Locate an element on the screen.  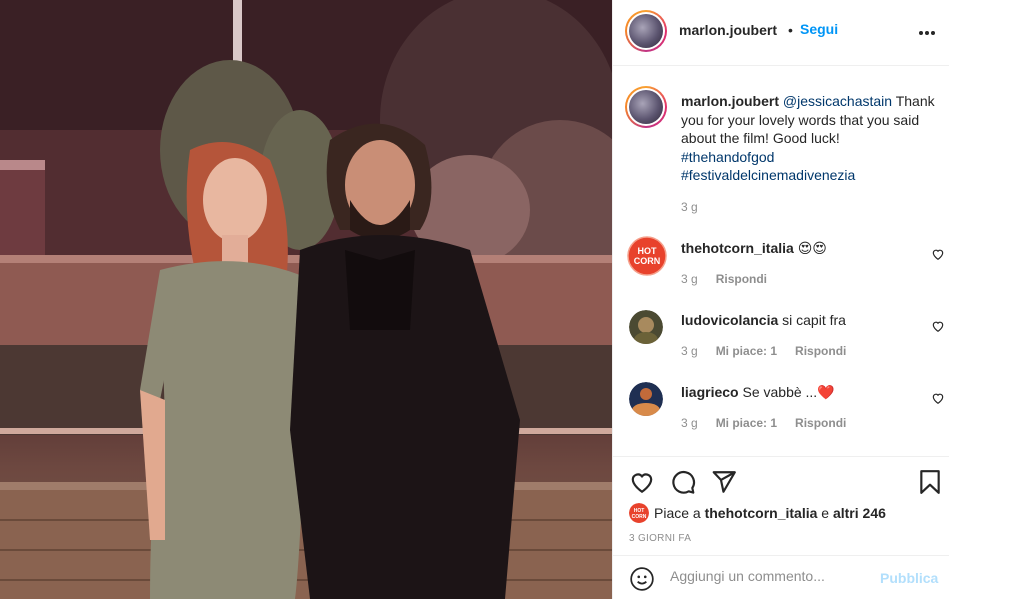
avatar-logo-text: HOT is located at coordinates (648, 251).